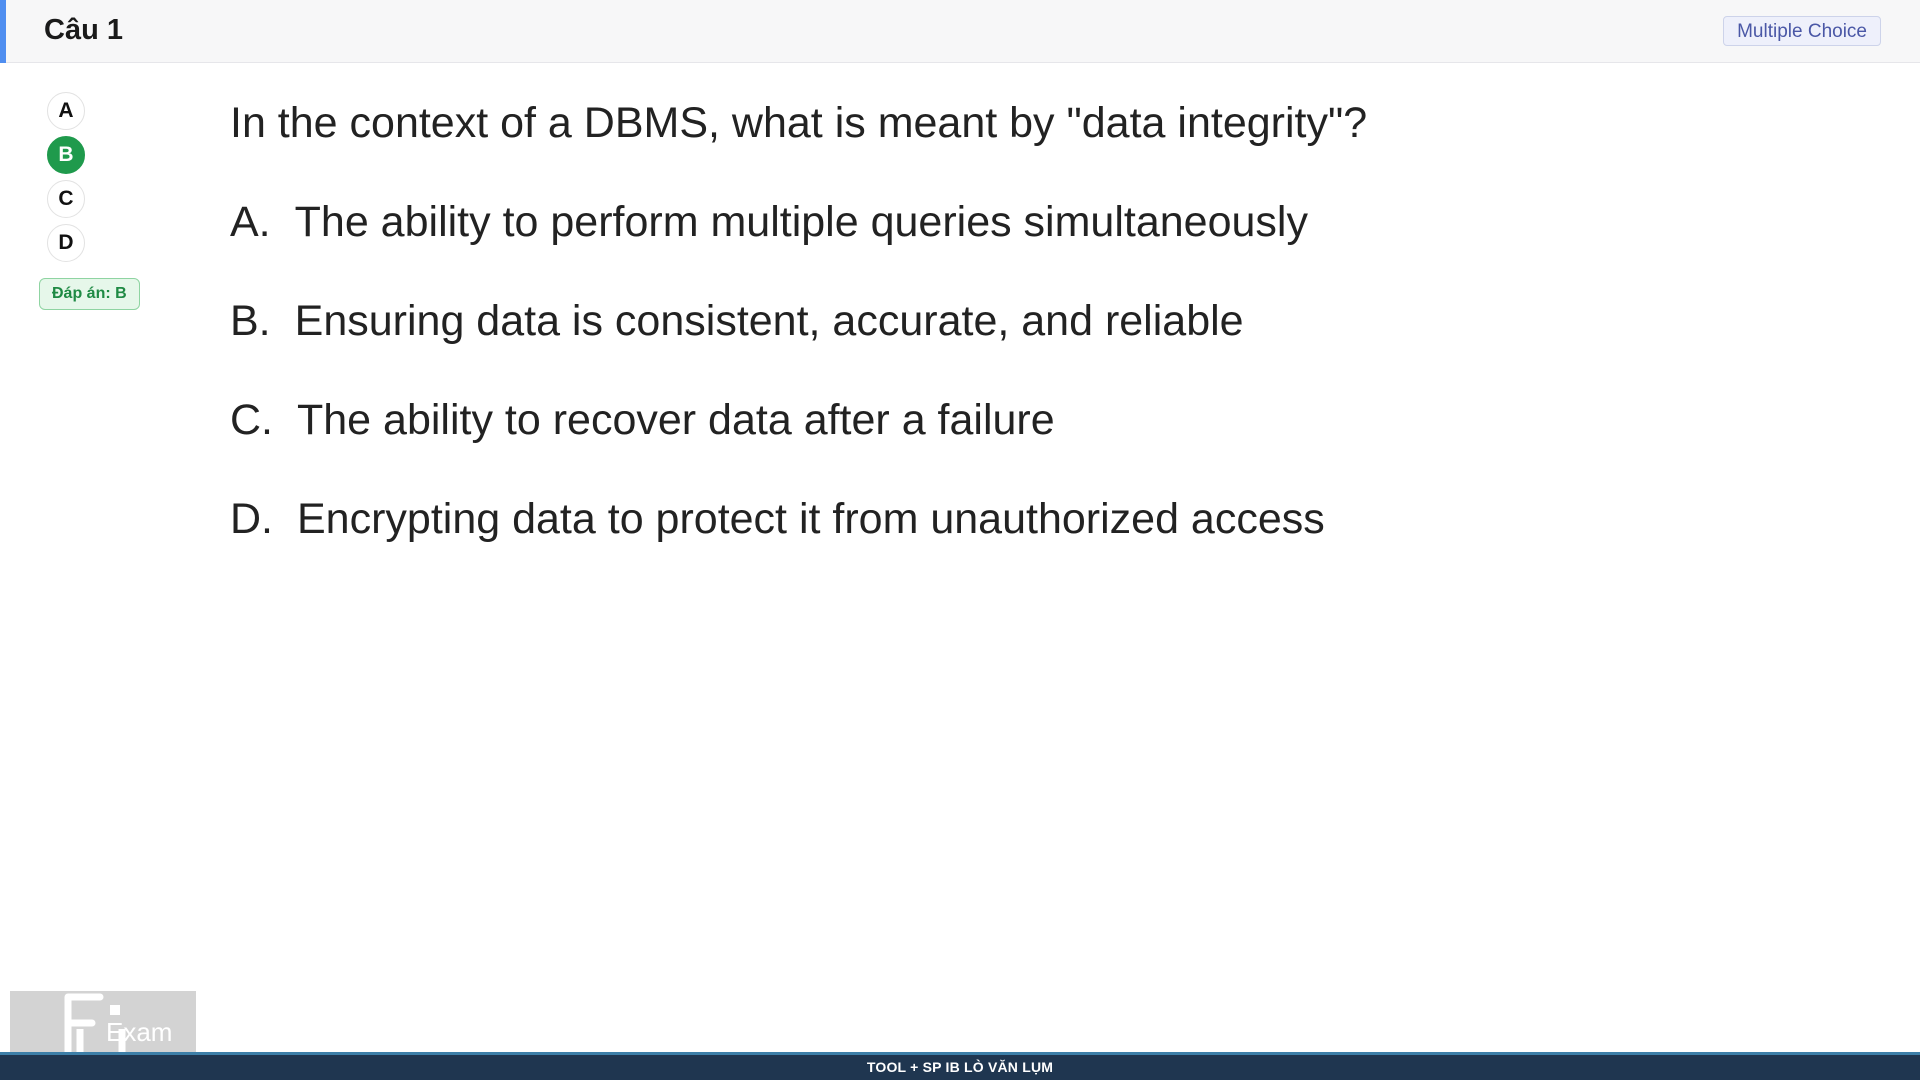  Describe the element at coordinates (66, 111) in the screenshot. I see `choice-a-button: A` at that location.